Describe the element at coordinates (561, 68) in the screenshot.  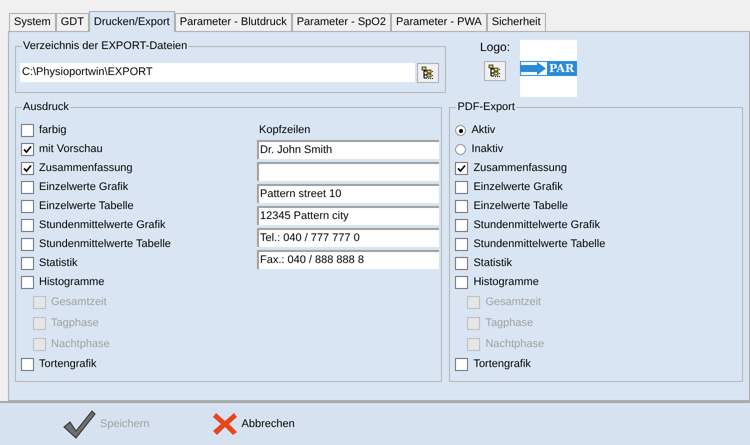
I see `logo-text: PAR` at that location.